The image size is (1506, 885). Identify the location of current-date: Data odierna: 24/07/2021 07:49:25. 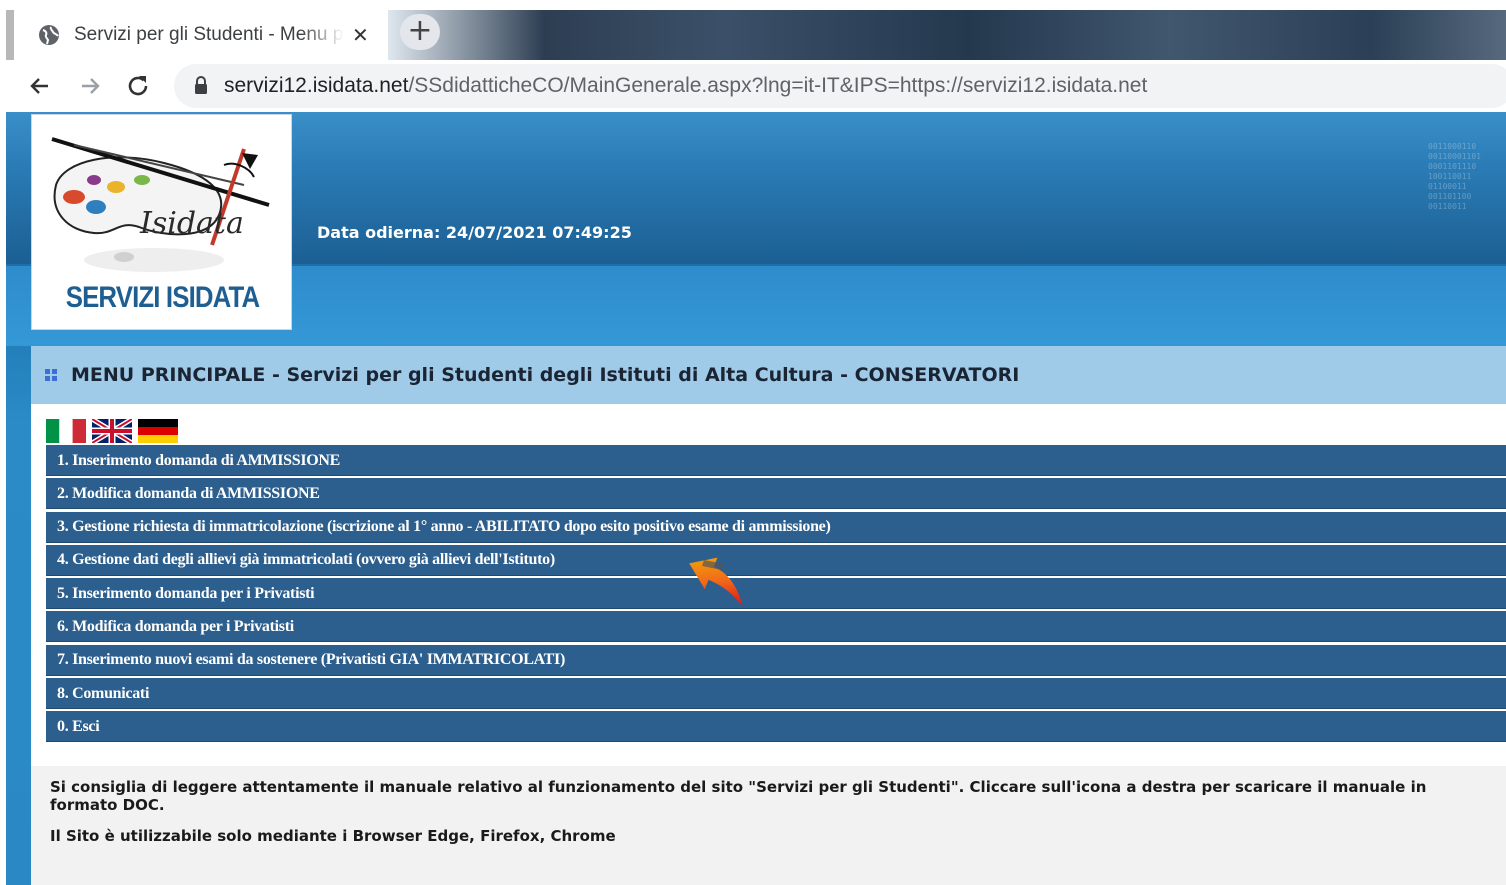
(474, 232).